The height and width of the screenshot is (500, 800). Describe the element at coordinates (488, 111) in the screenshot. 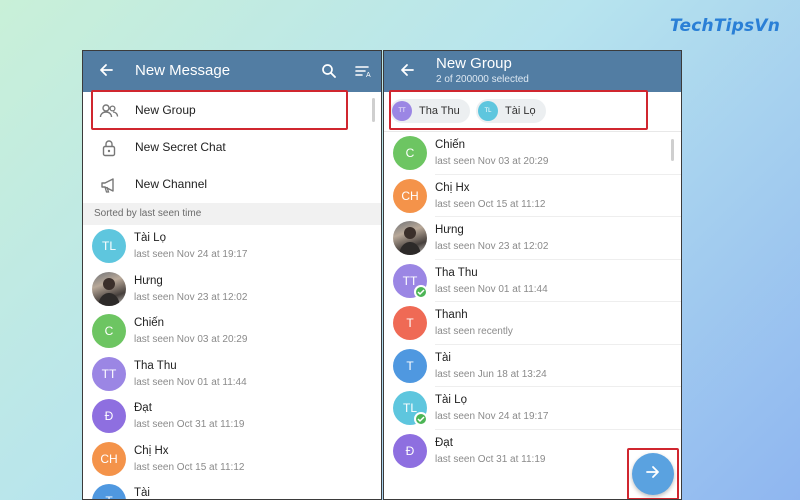

I see `chip-avatar: TL` at that location.